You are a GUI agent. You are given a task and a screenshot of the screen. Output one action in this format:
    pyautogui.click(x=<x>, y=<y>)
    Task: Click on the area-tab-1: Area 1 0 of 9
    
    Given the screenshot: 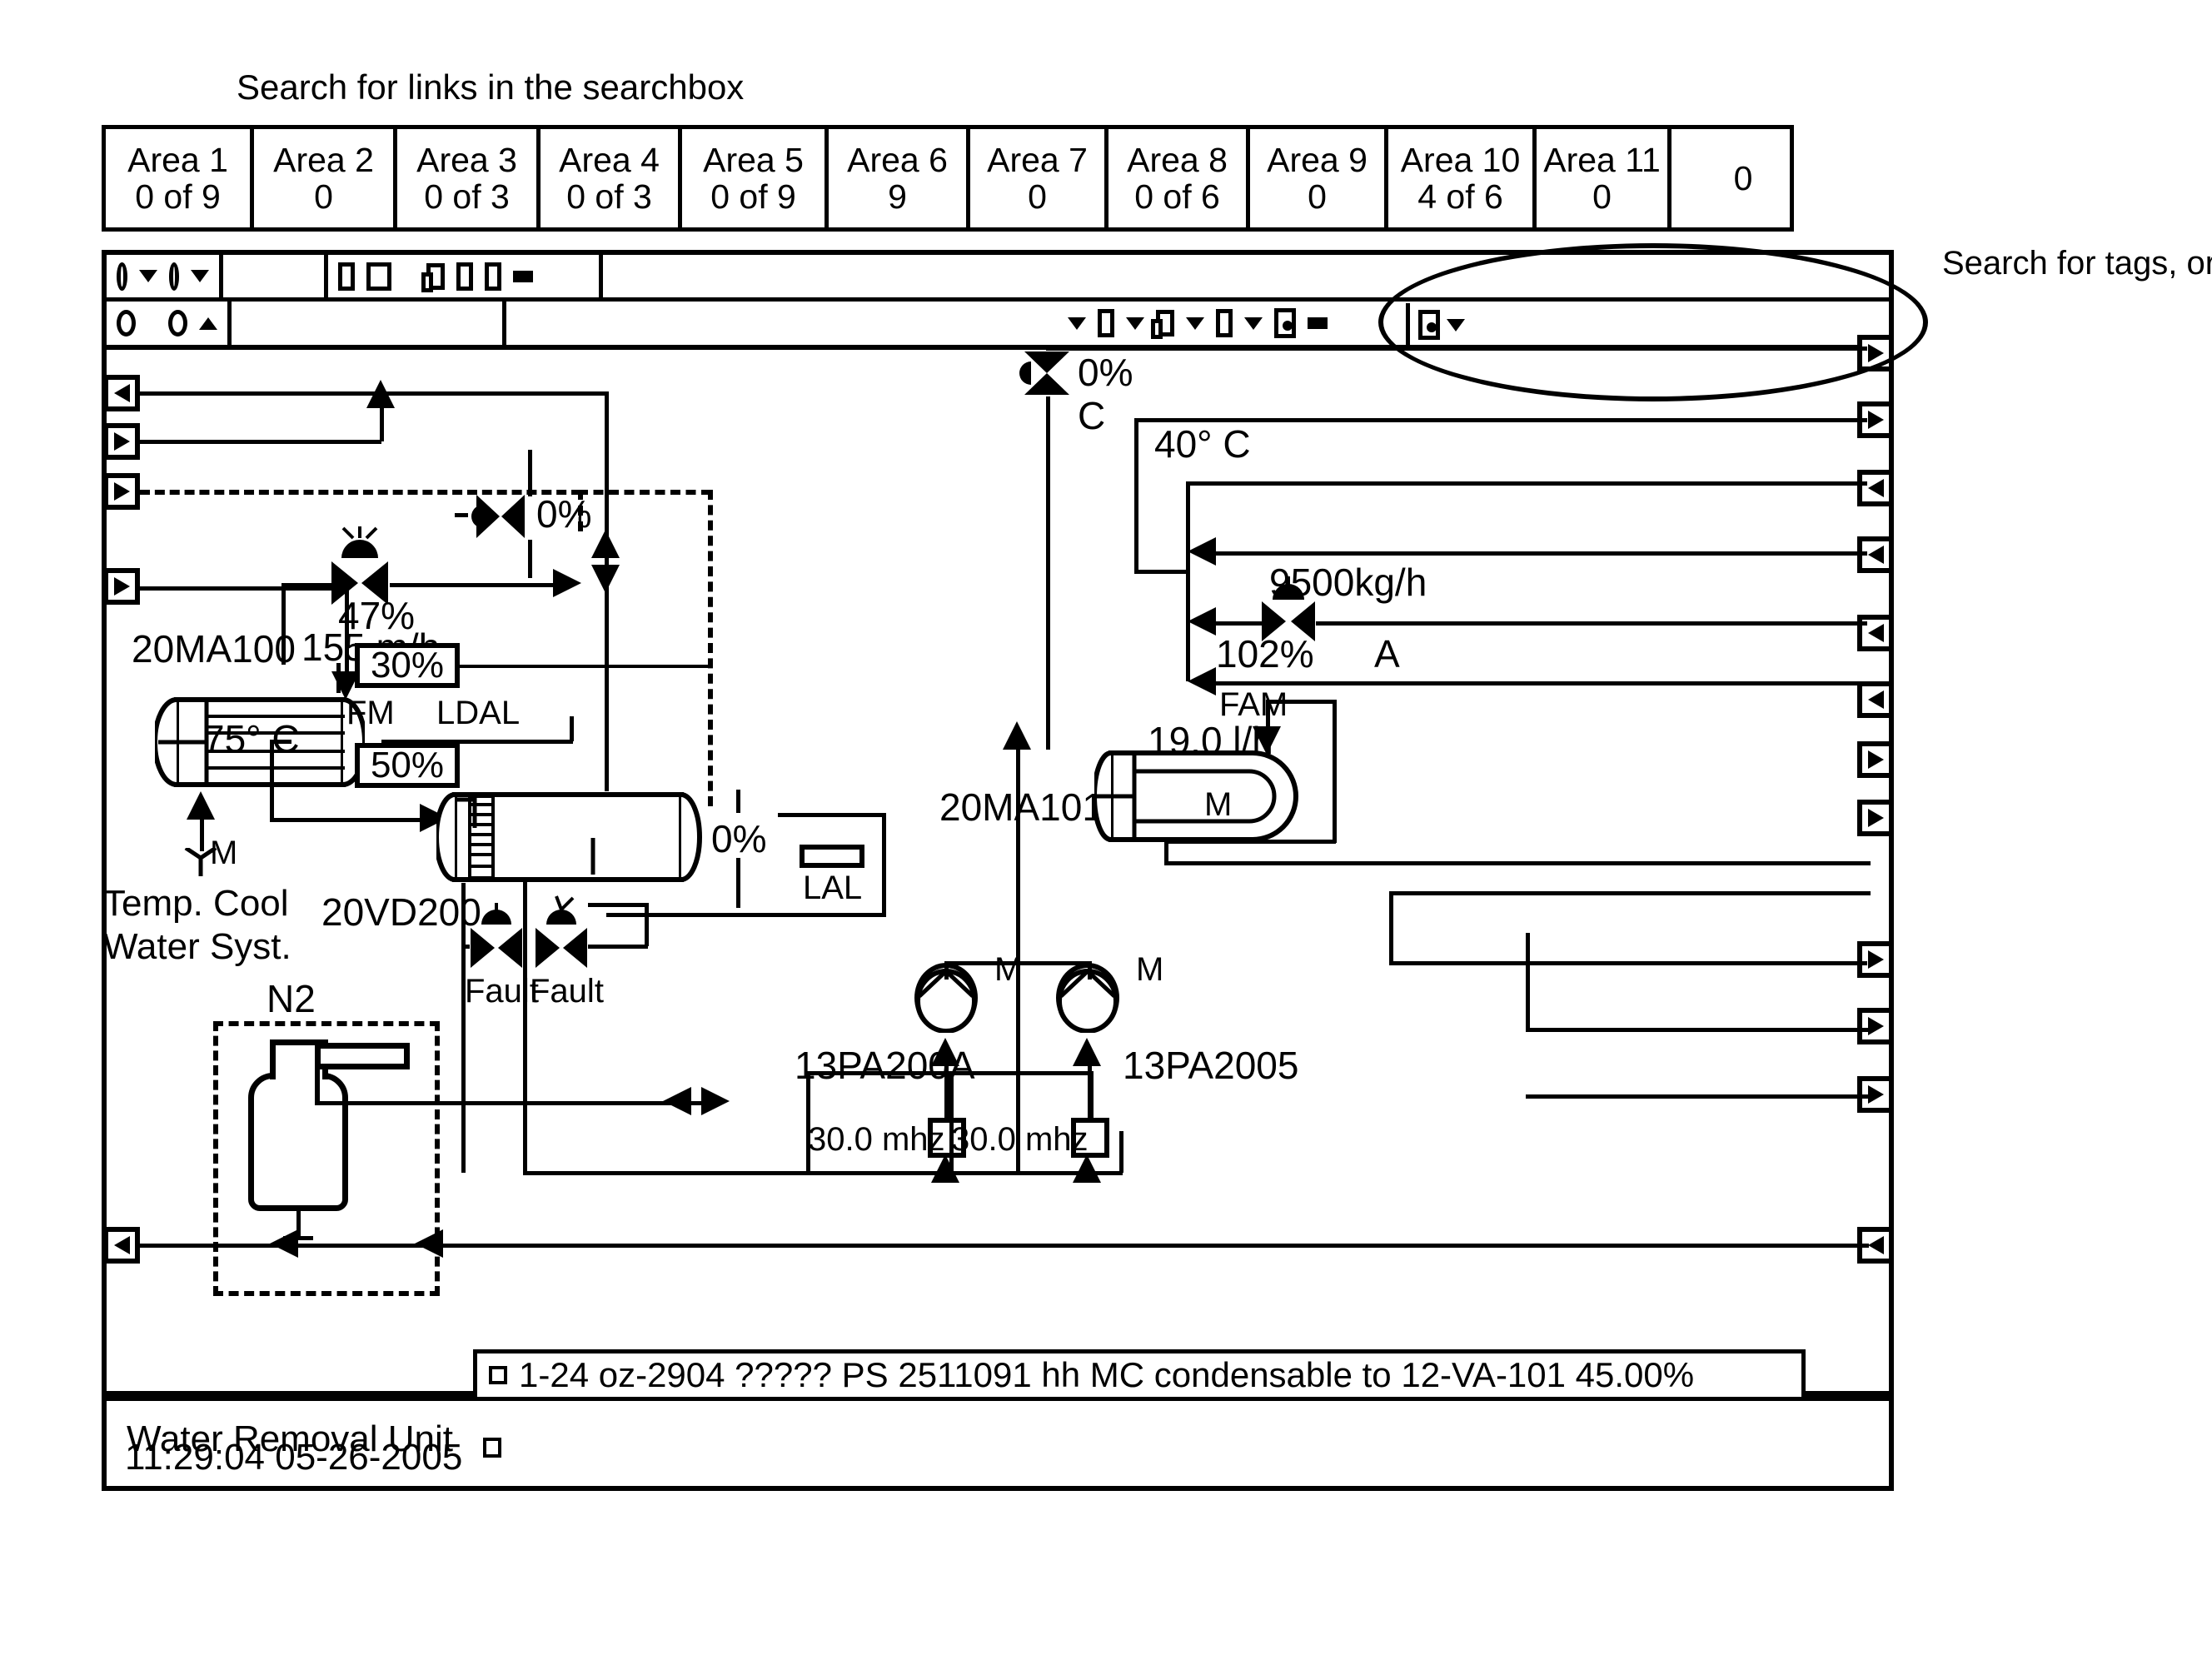 What is the action you would take?
    pyautogui.click(x=180, y=178)
    